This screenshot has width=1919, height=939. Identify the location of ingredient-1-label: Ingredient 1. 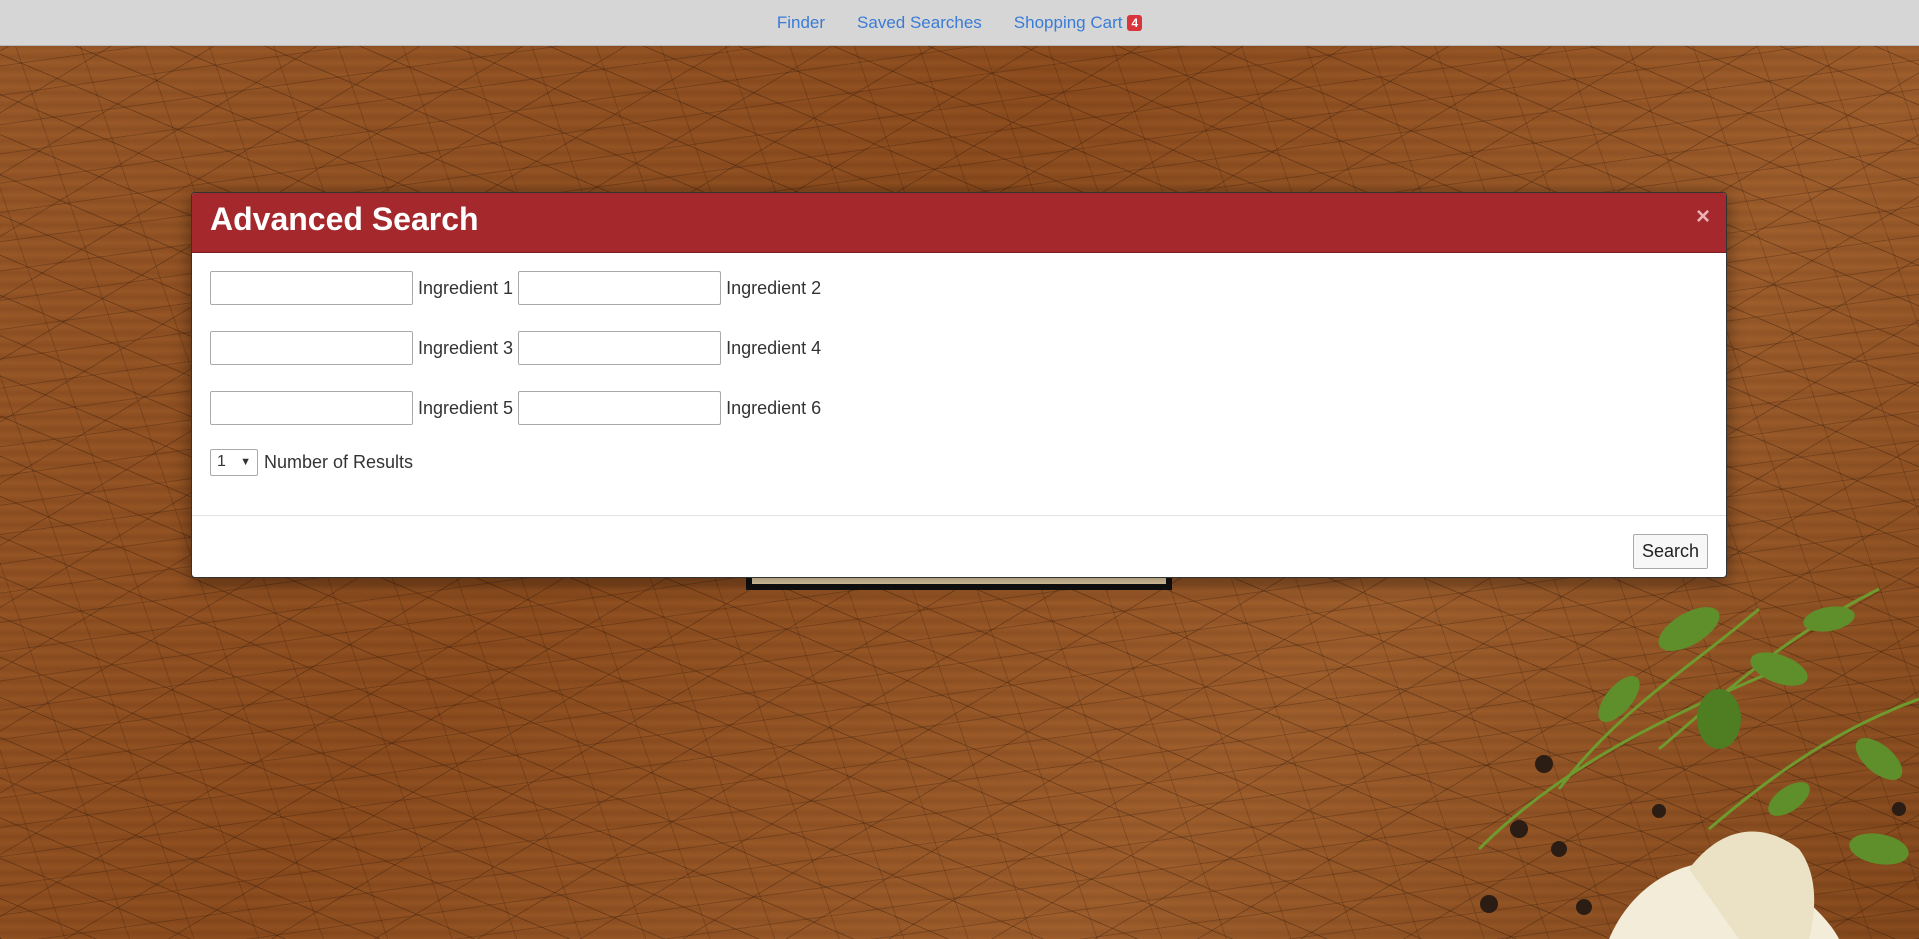
(466, 287).